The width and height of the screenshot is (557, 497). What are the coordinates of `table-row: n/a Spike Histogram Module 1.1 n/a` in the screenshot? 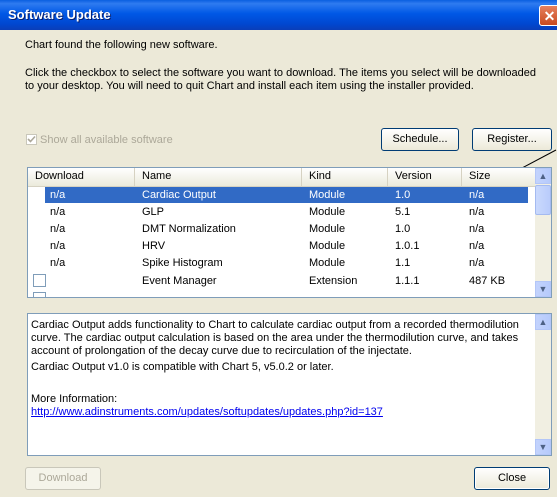 It's located at (282, 263).